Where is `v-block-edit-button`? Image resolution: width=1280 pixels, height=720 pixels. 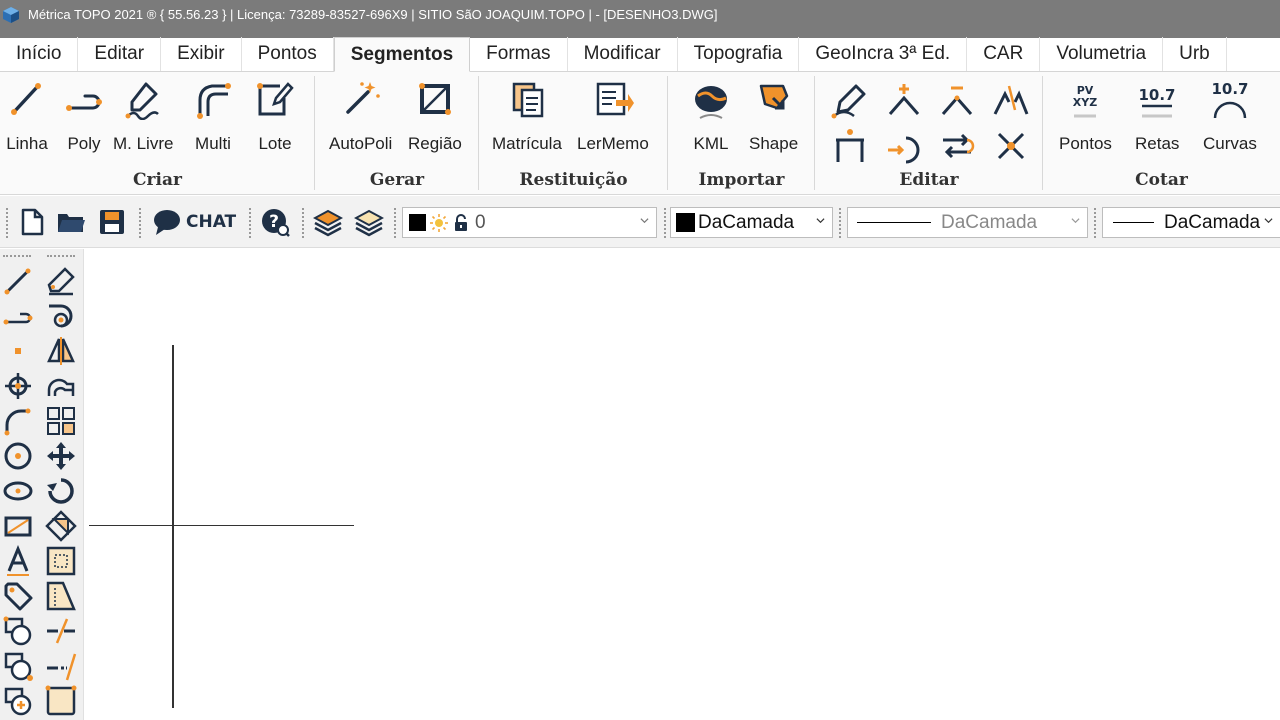
v-block-edit-button is located at coordinates (18, 701).